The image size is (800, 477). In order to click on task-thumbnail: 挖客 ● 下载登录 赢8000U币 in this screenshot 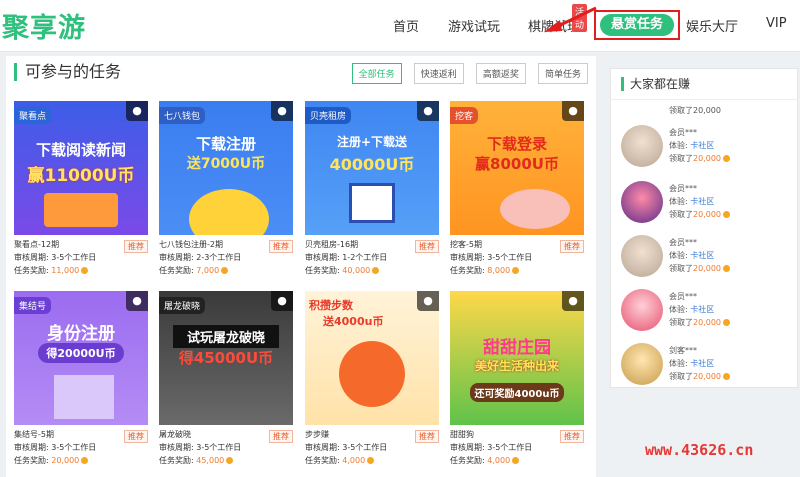, I will do `click(517, 168)`.